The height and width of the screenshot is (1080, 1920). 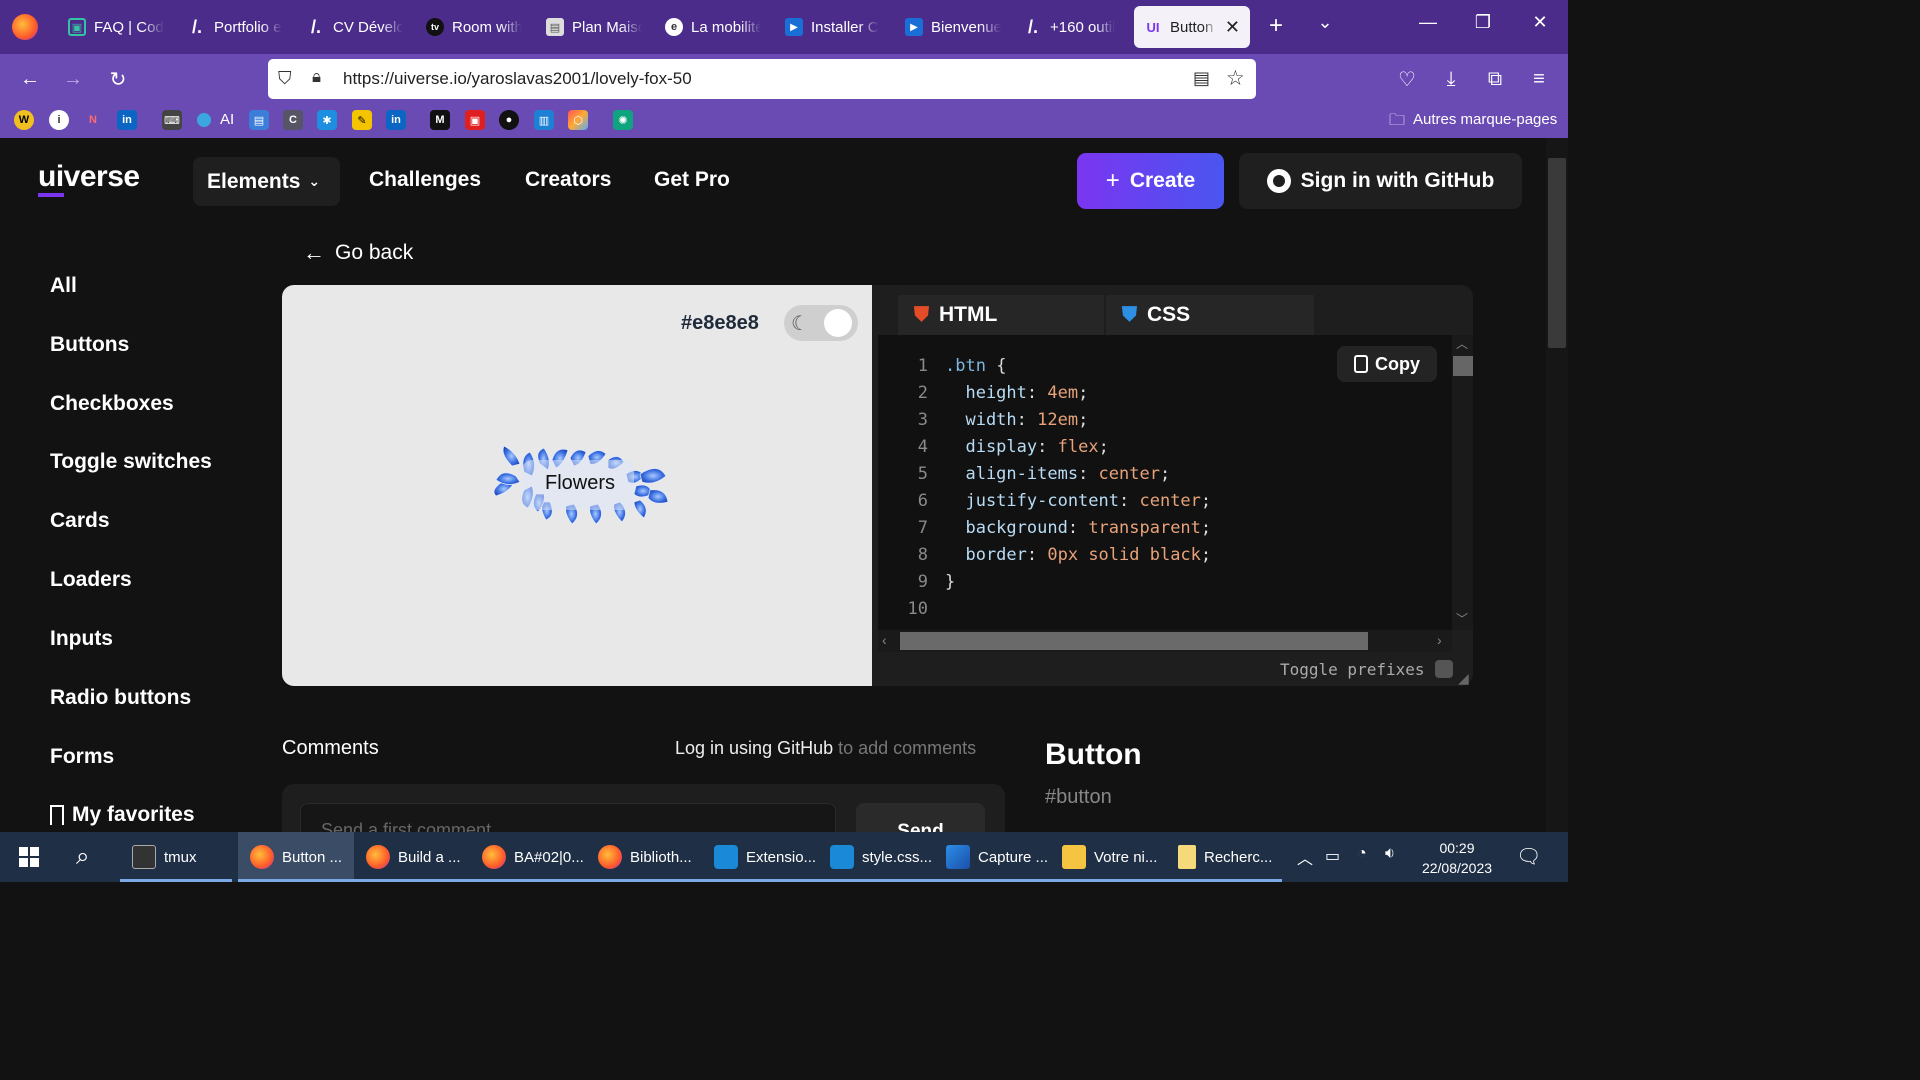 I want to click on nav-challenges: Challenges, so click(x=425, y=180).